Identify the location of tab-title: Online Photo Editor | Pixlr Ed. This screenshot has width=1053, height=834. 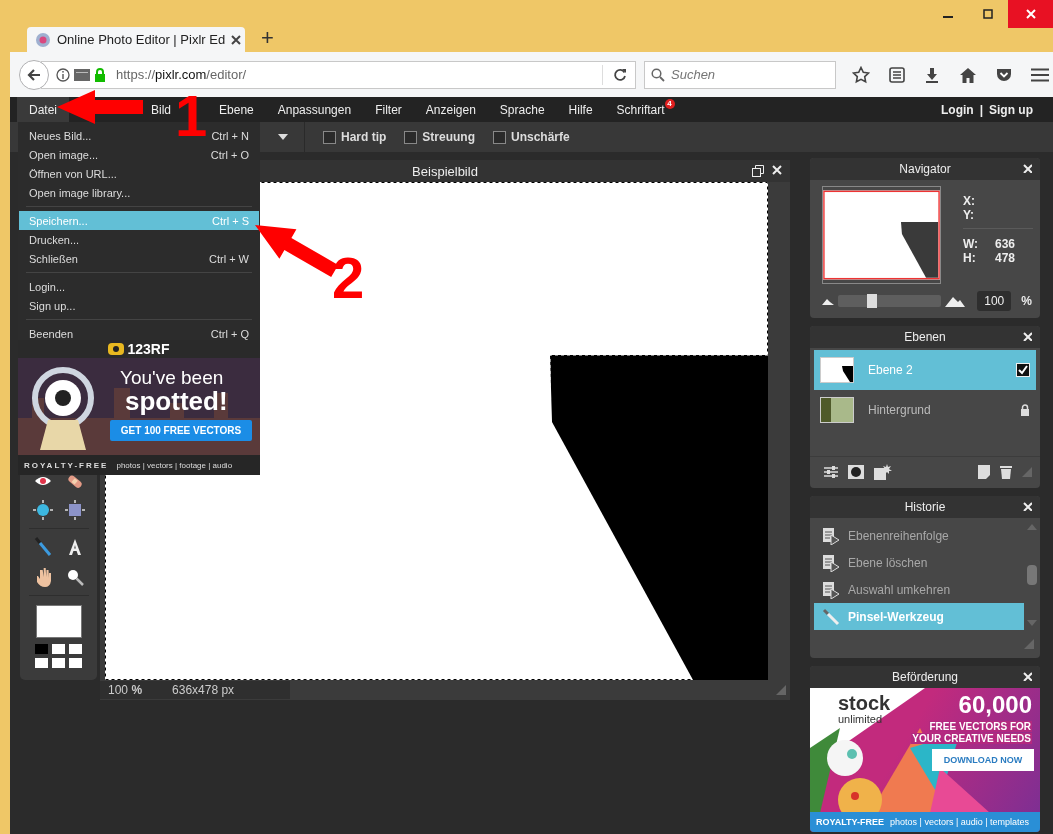
(141, 39).